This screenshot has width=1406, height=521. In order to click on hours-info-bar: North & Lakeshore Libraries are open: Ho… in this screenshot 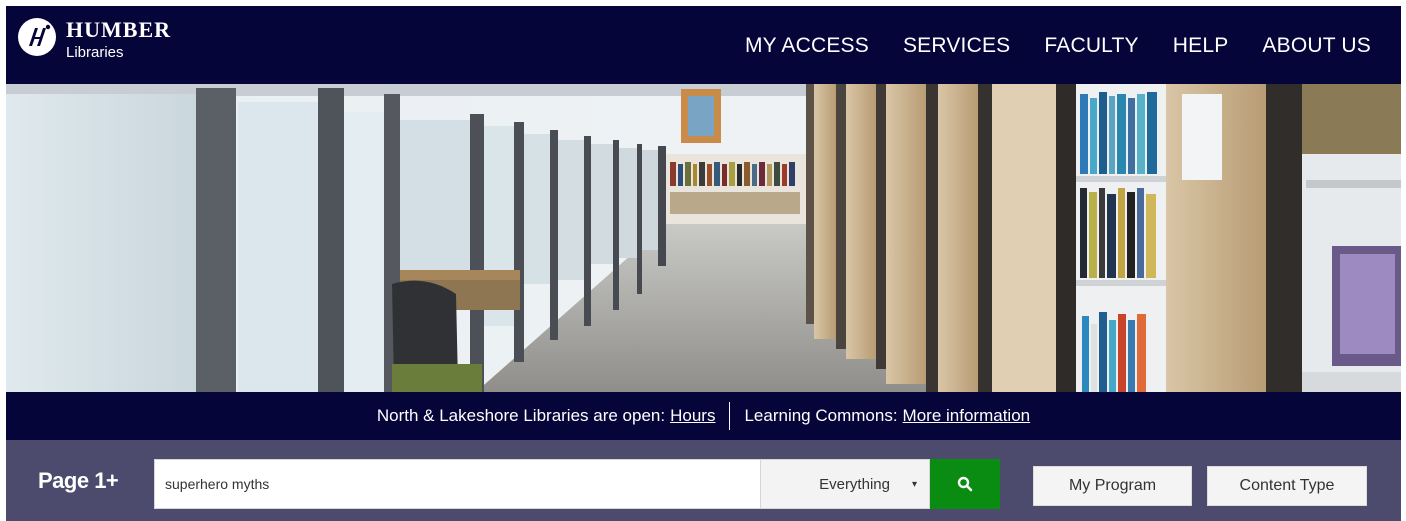, I will do `click(703, 416)`.